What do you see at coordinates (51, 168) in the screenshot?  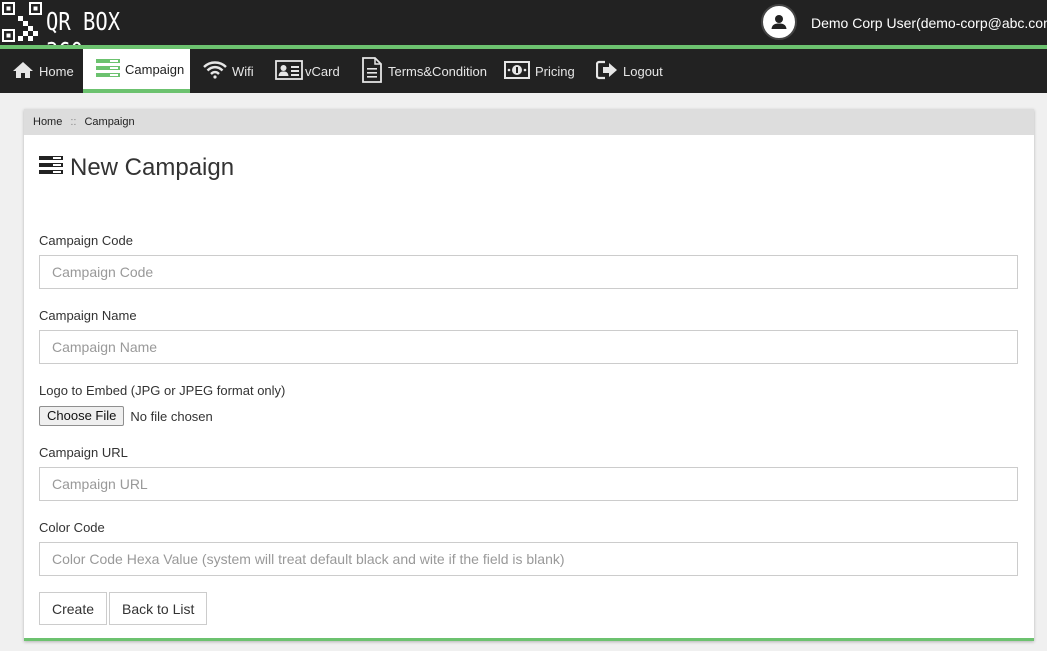 I see `campaign-title-icon` at bounding box center [51, 168].